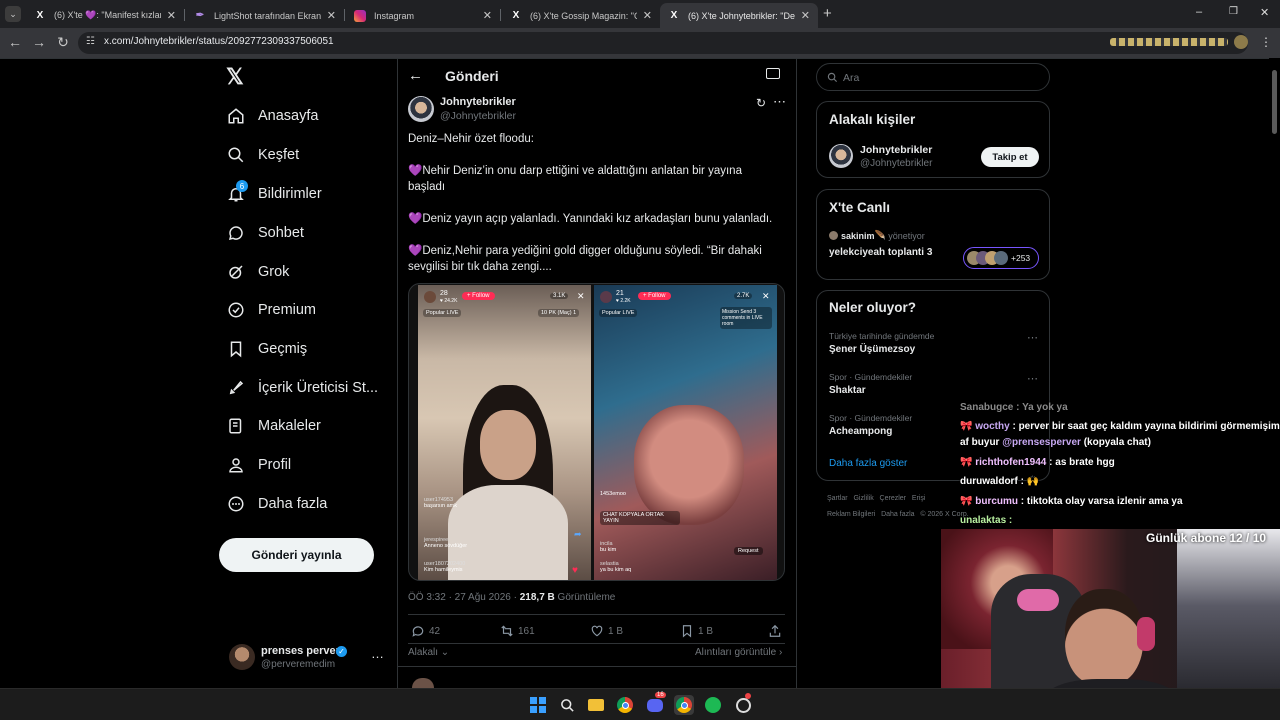 This screenshot has width=1280, height=720. I want to click on bell-icon: 6, so click(237, 192).